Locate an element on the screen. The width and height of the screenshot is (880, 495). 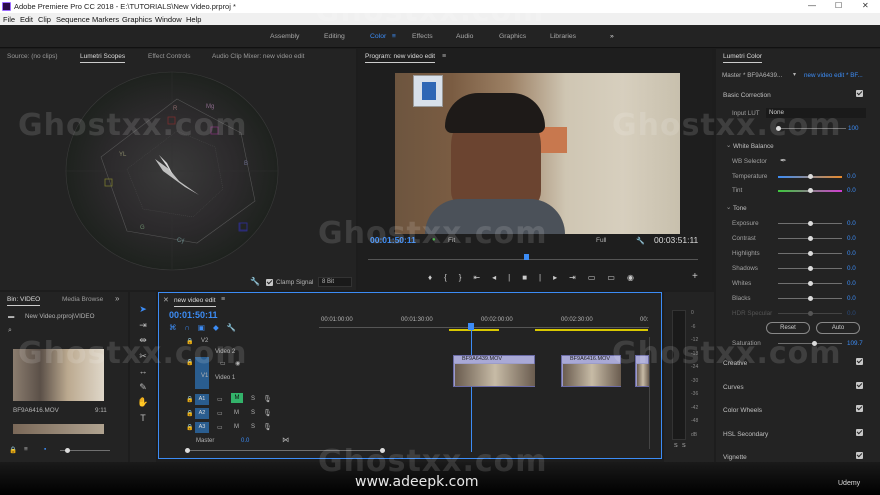
white-balance-header: White Balance is located at coordinates (753, 146).